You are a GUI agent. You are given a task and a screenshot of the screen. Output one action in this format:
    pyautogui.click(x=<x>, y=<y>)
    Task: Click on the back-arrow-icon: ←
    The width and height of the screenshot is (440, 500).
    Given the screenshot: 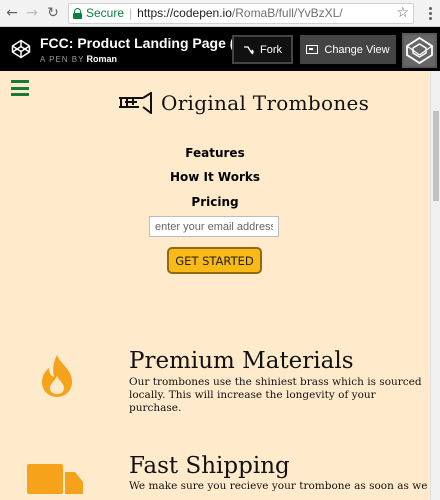 What is the action you would take?
    pyautogui.click(x=12, y=13)
    